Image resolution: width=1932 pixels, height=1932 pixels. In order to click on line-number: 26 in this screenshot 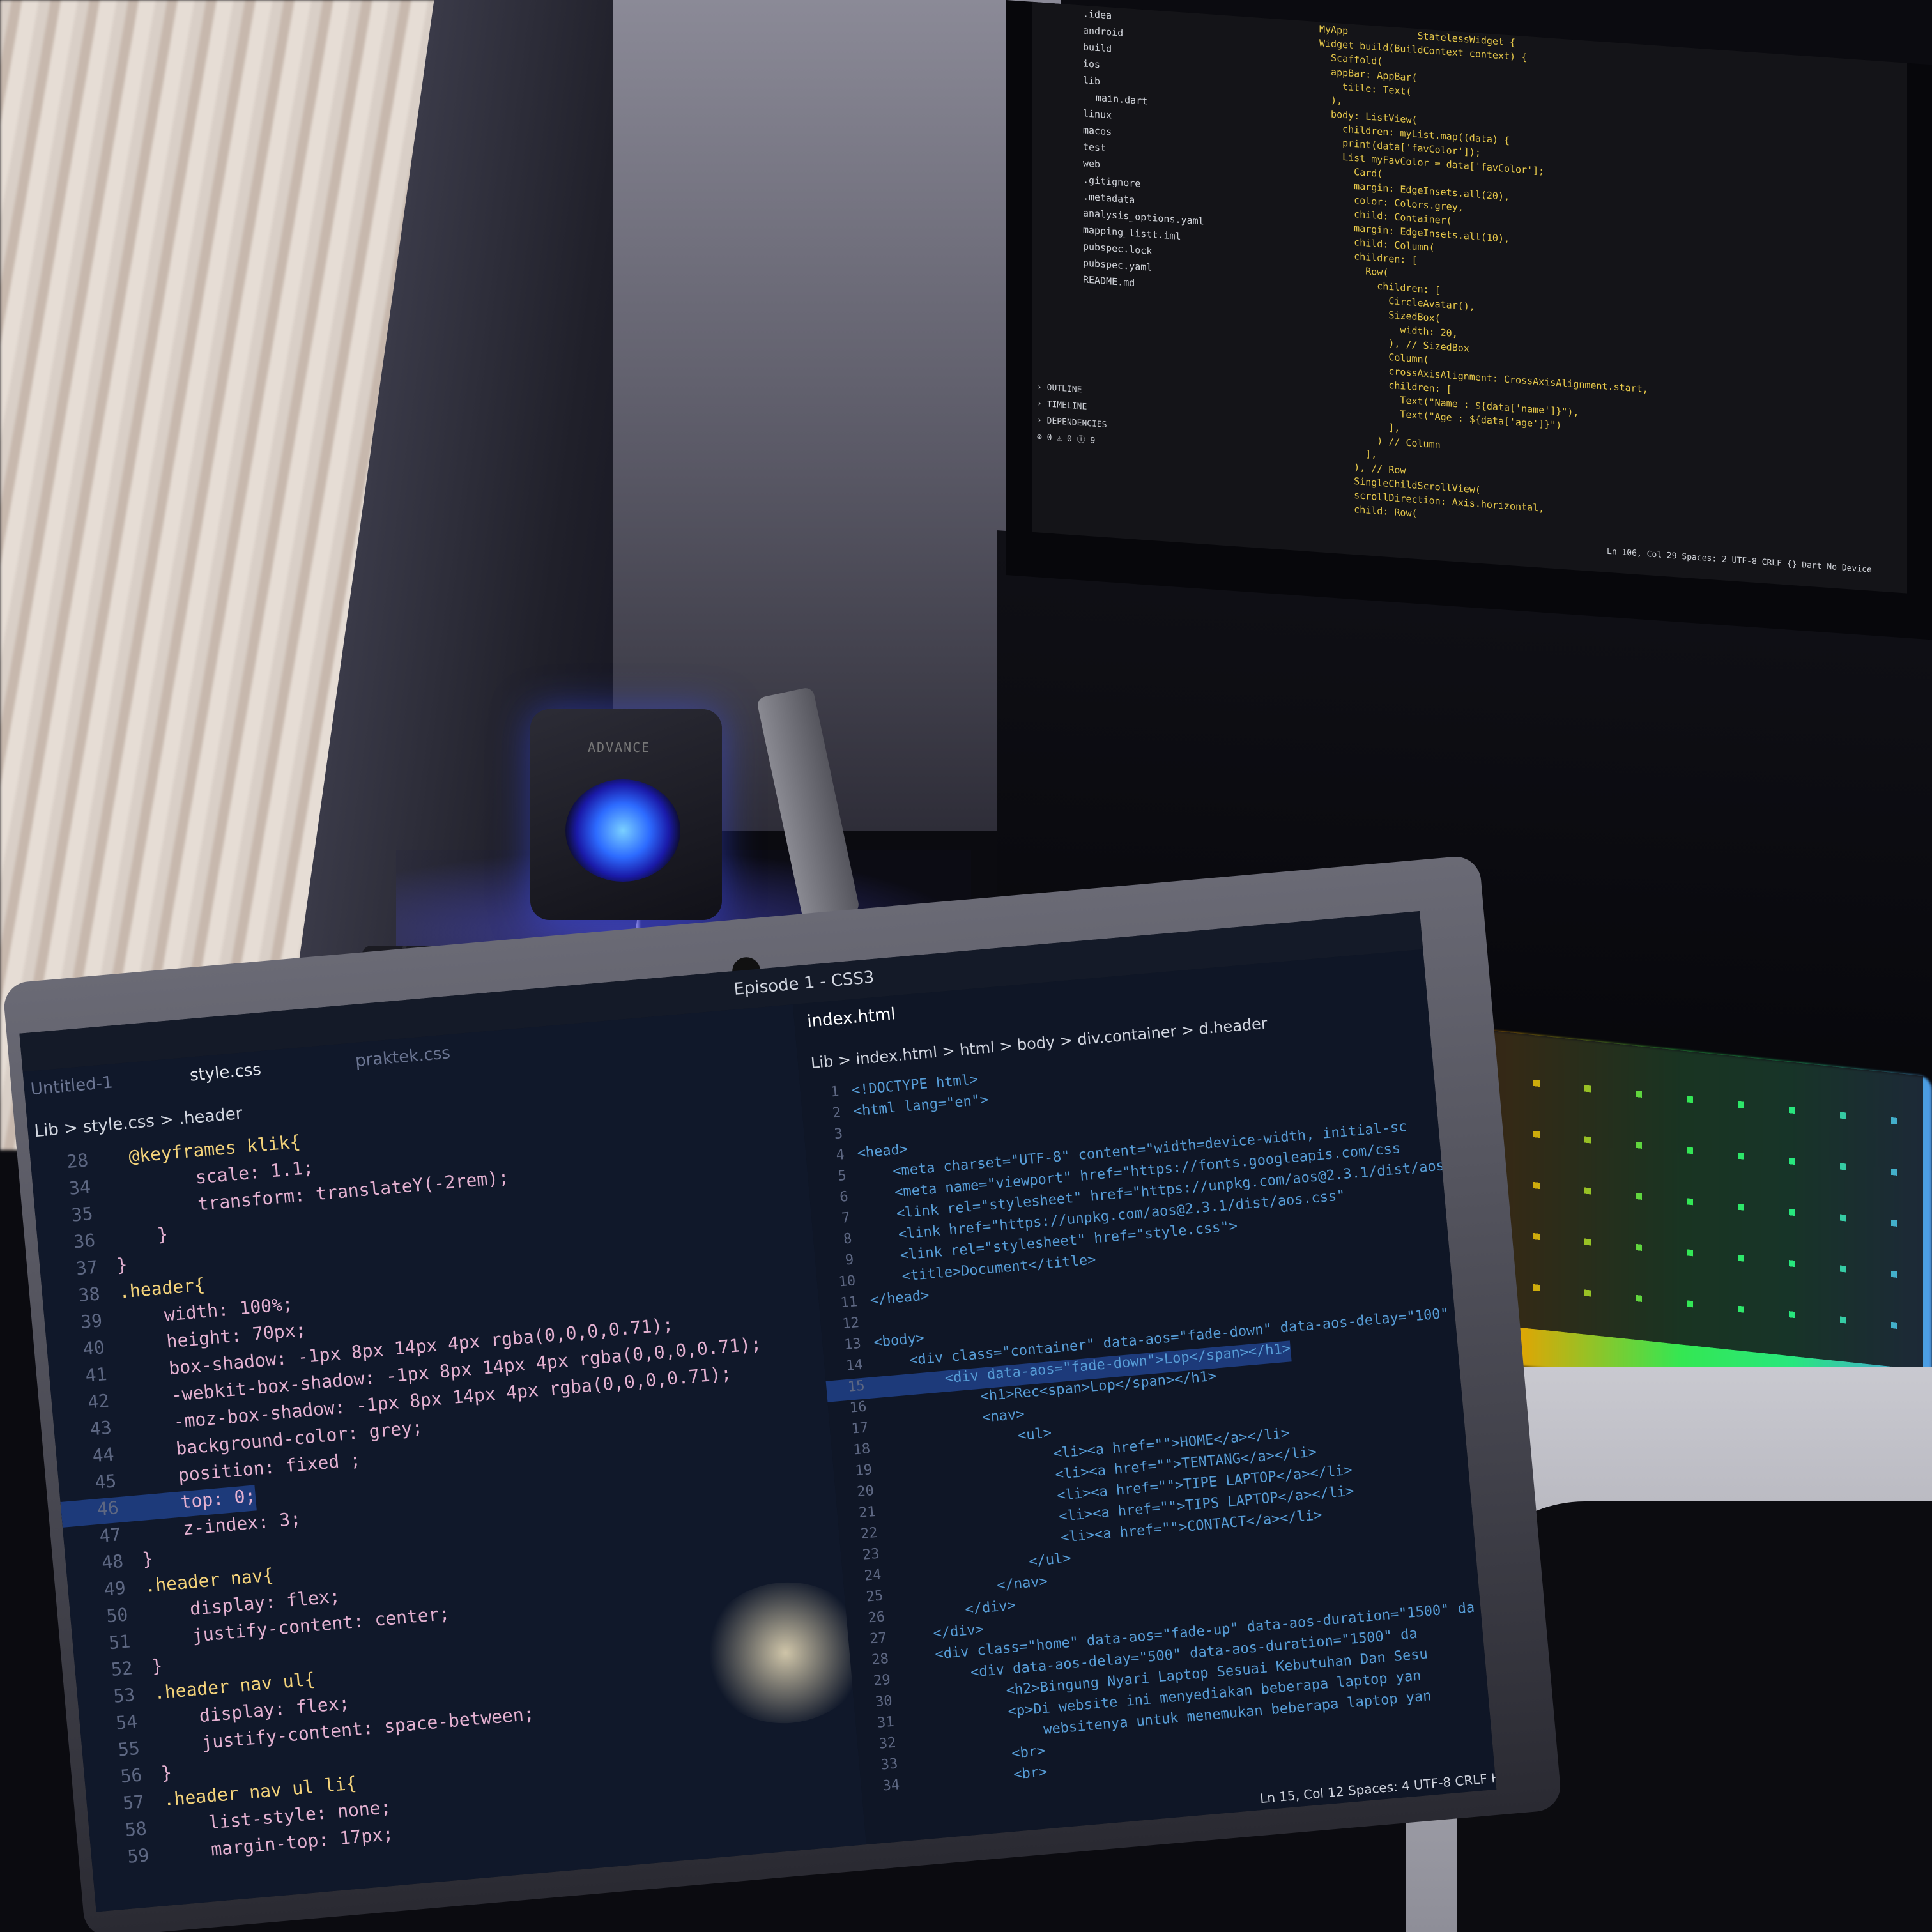, I will do `click(876, 1618)`.